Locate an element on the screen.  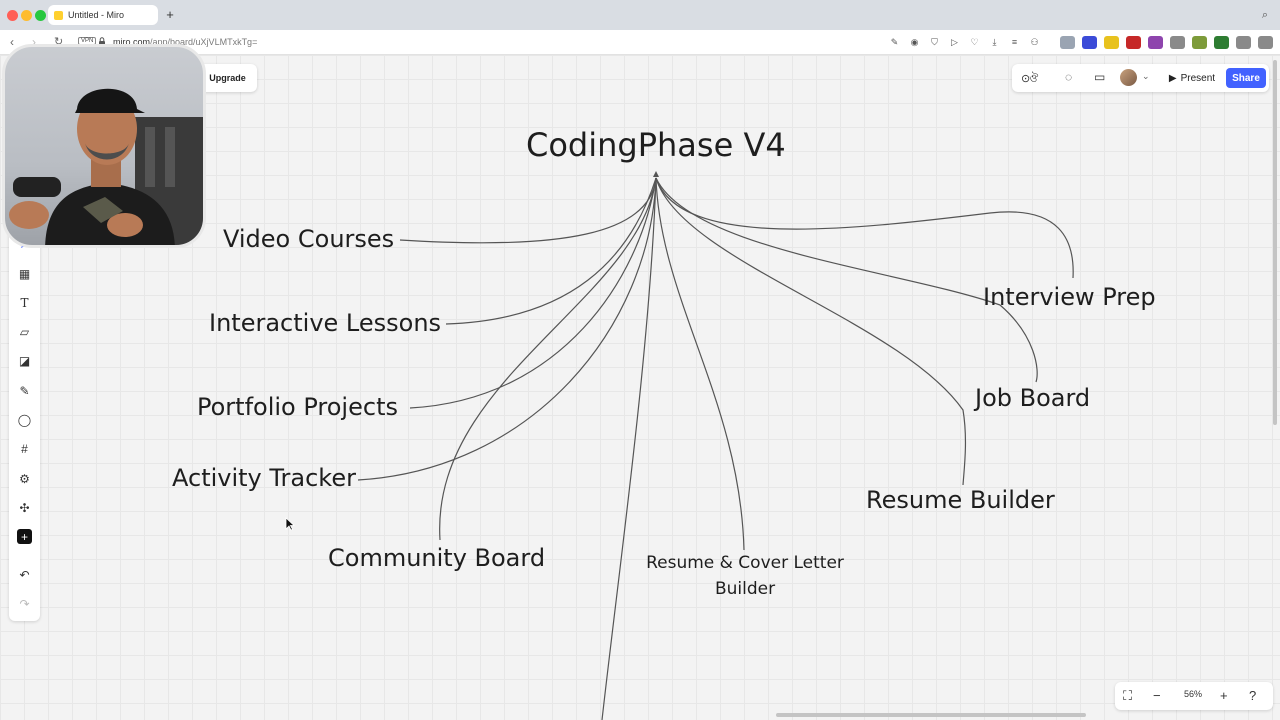
webcam-overlay is located at coordinates (104, 146).